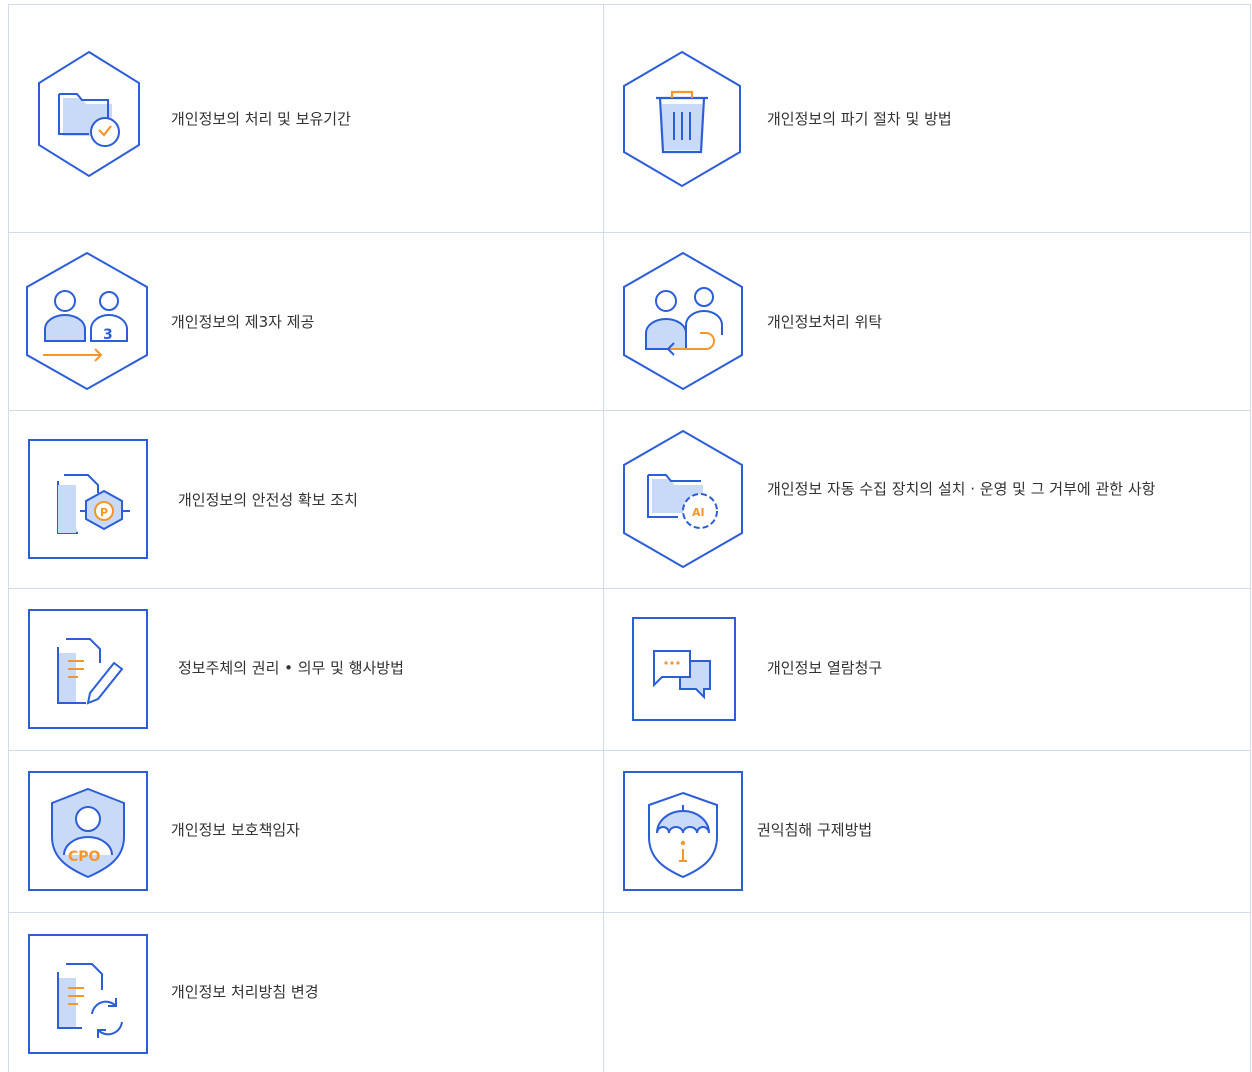 Image resolution: width=1252 pixels, height=1072 pixels. I want to click on menu-item-security-measures: P 개인정보의 안전성 확보 조치, so click(306, 499).